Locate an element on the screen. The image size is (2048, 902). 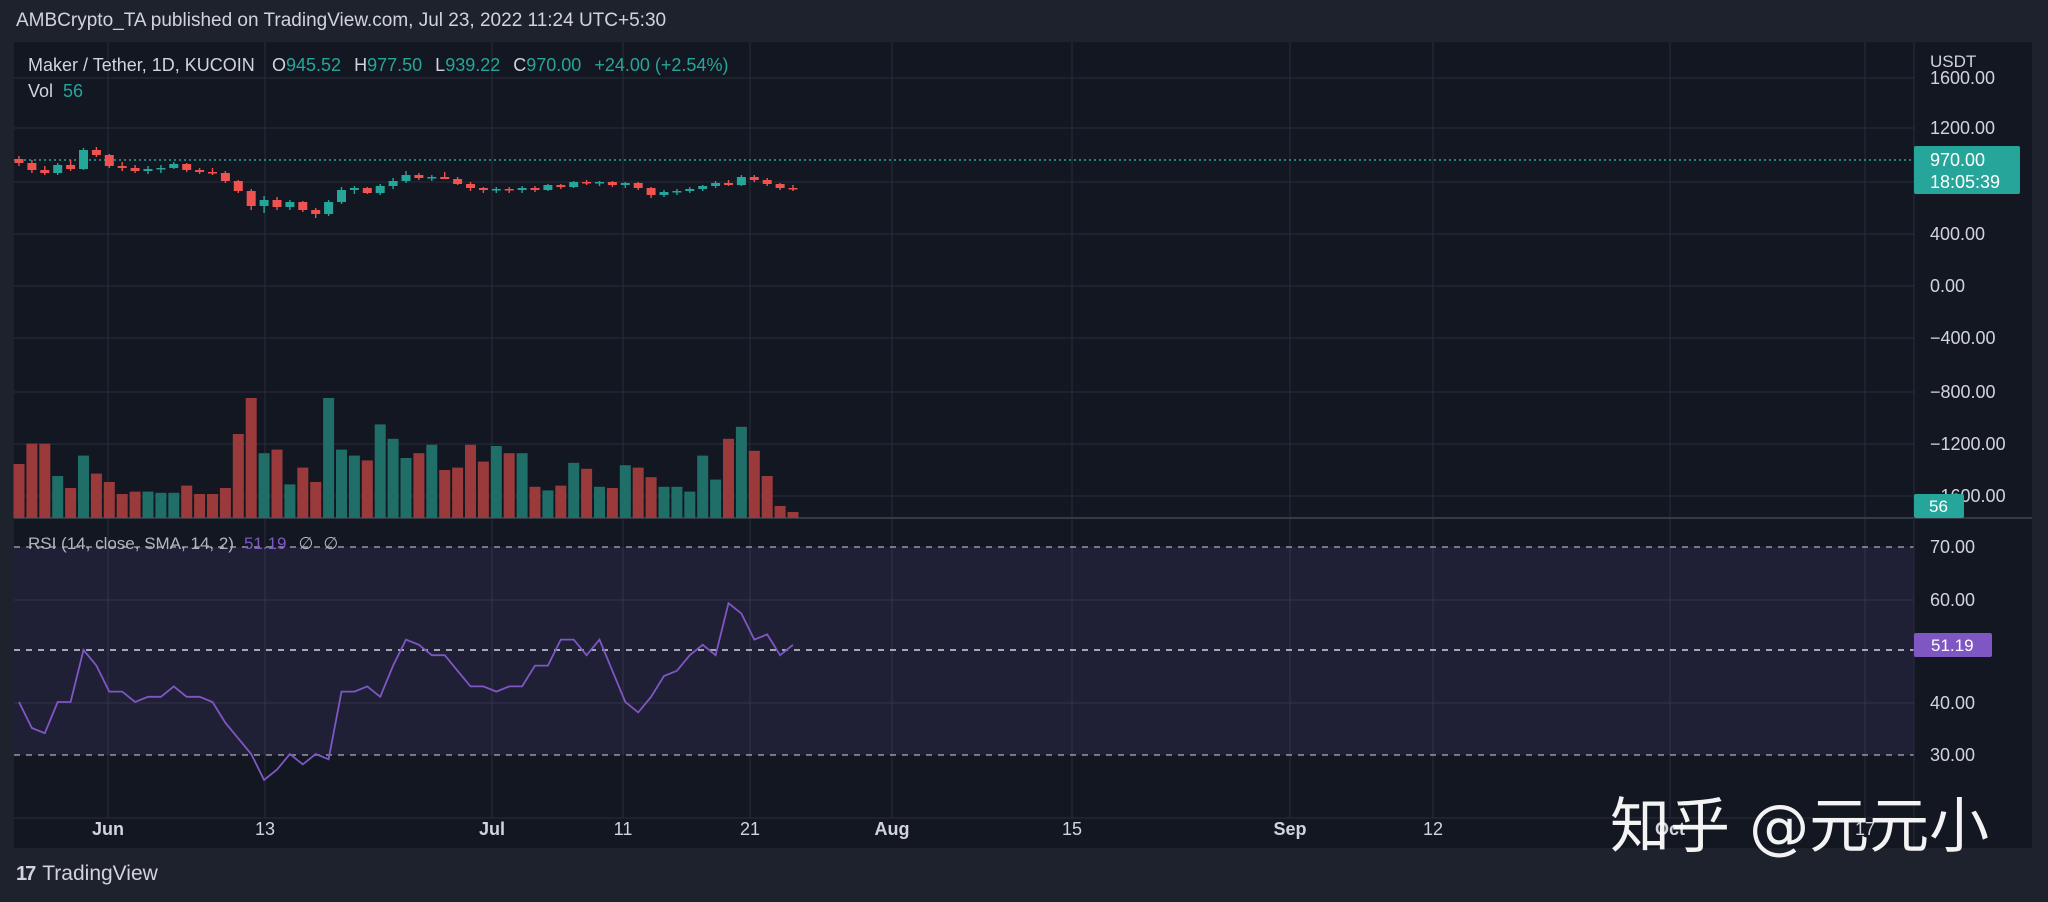
time-axis-tick: Aug is located at coordinates (892, 829).